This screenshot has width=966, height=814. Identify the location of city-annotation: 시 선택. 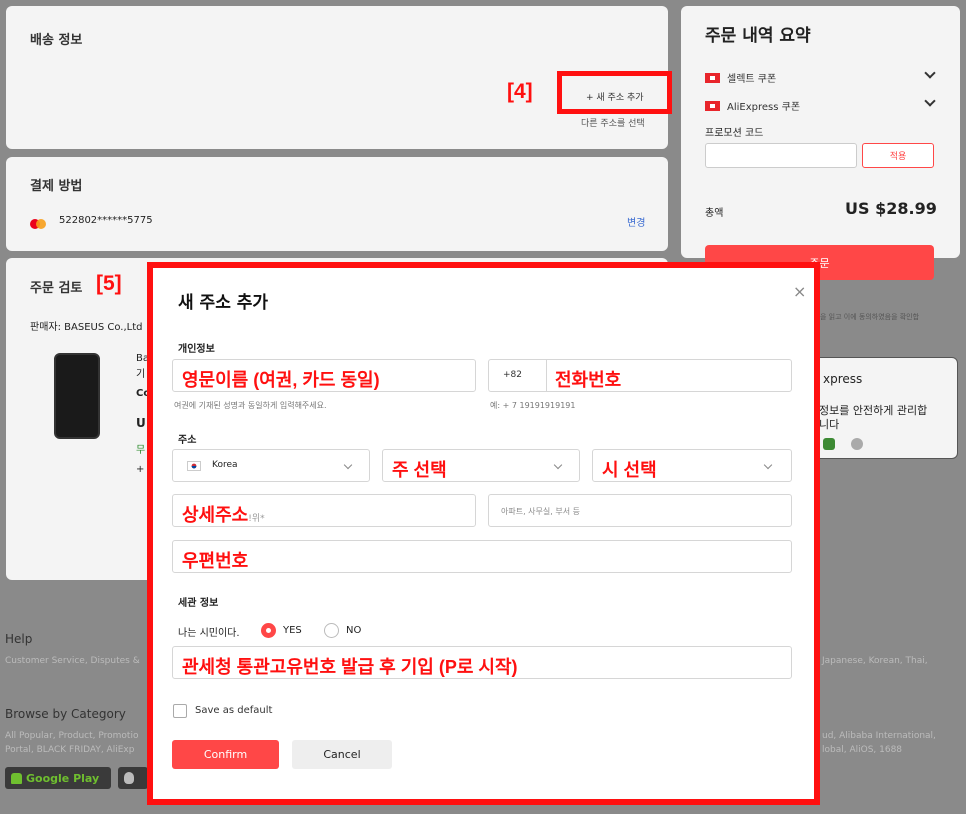
(629, 470).